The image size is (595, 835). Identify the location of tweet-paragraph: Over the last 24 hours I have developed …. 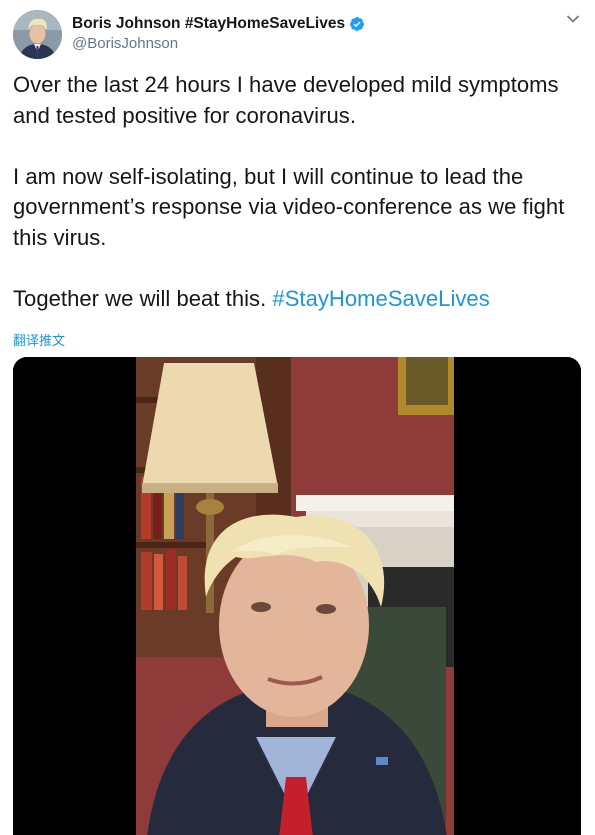
(286, 100).